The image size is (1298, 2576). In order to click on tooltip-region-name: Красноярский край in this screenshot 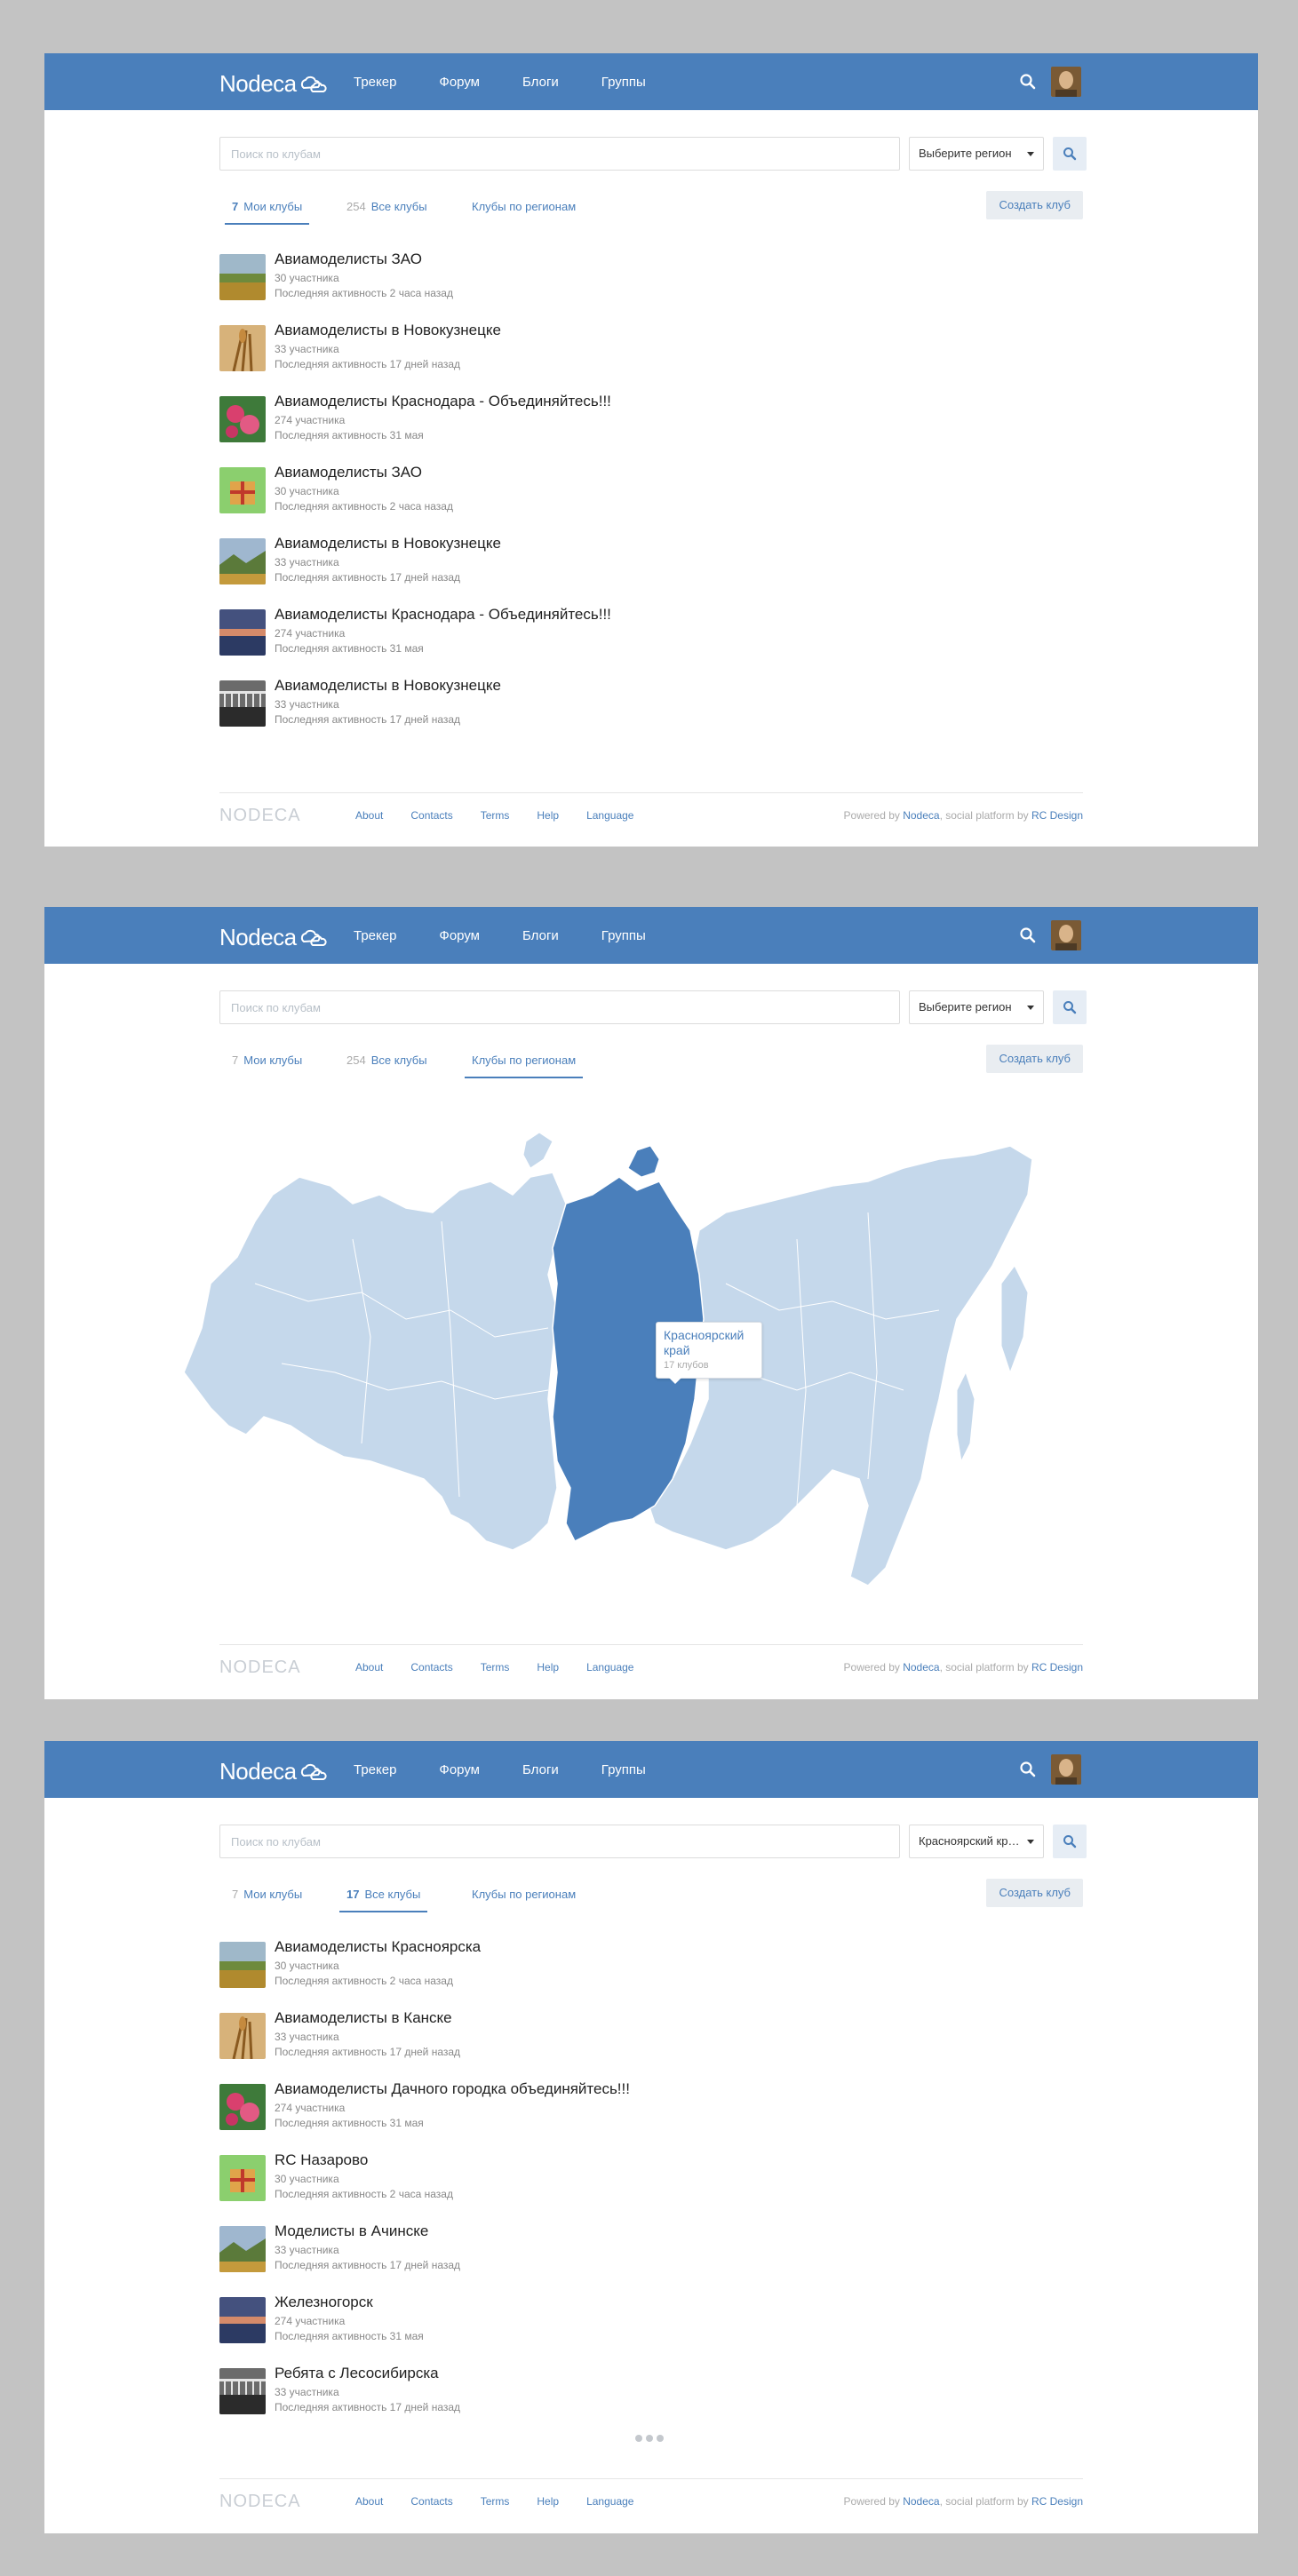, I will do `click(709, 1343)`.